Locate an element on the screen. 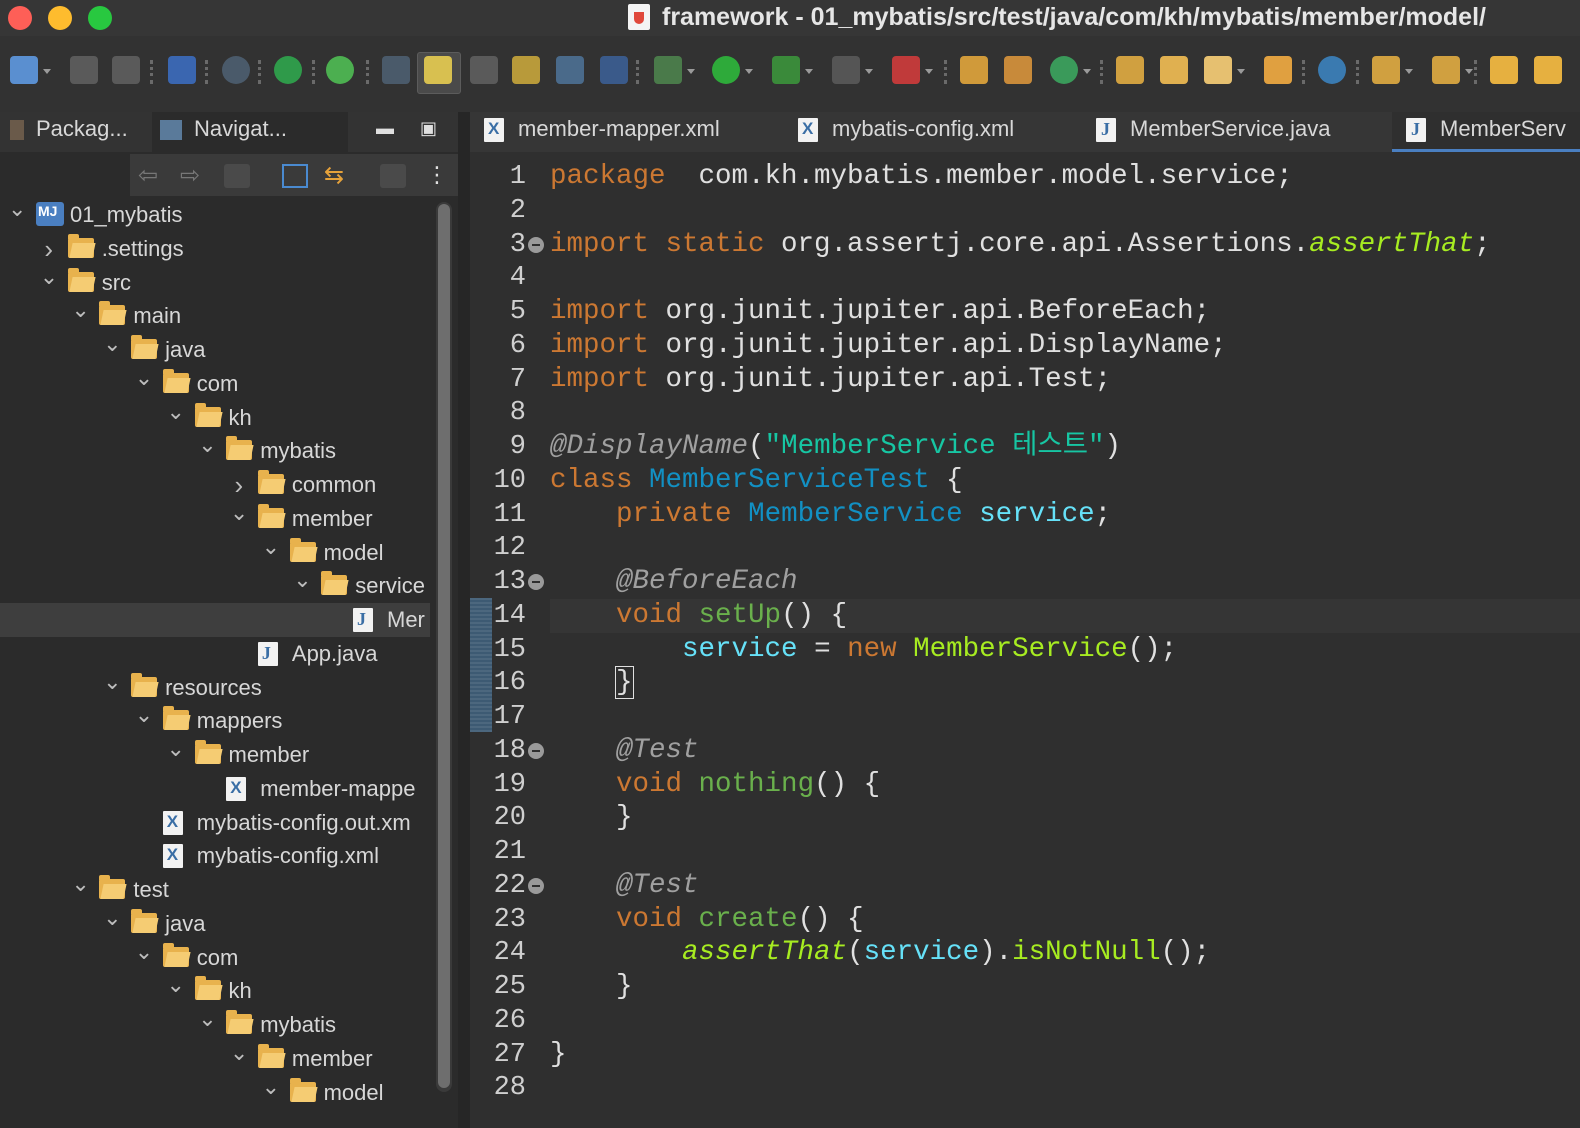 This screenshot has width=1580, height=1128. tree-item-model: ⌄ model is located at coordinates (215, 552).